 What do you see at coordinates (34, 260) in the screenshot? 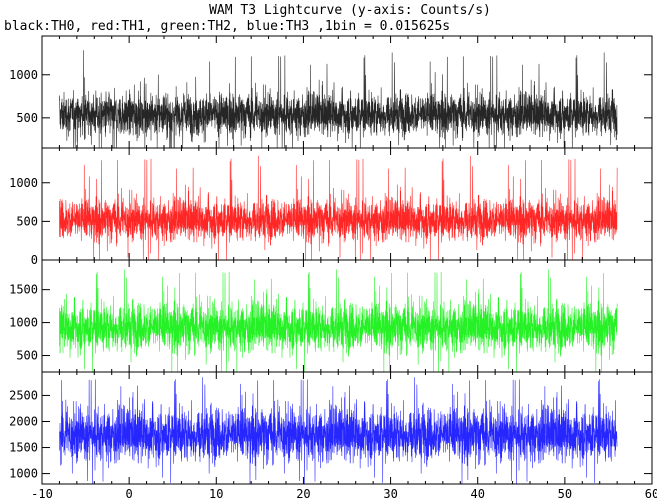
I see `y-tick-label: 0` at bounding box center [34, 260].